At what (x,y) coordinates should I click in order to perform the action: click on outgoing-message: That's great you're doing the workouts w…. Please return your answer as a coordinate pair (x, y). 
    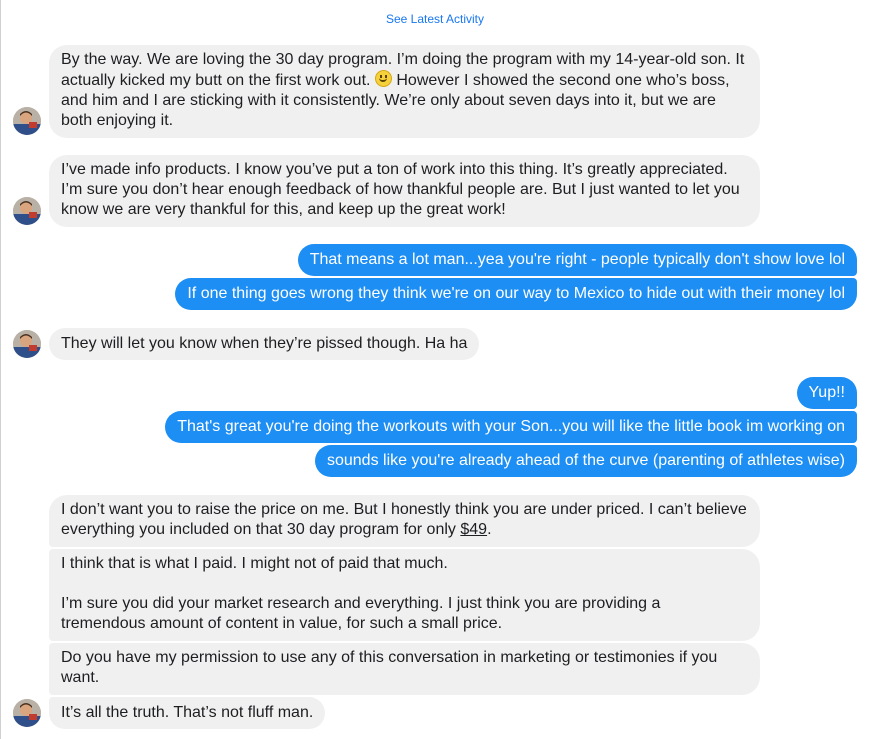
    Looking at the image, I should click on (511, 427).